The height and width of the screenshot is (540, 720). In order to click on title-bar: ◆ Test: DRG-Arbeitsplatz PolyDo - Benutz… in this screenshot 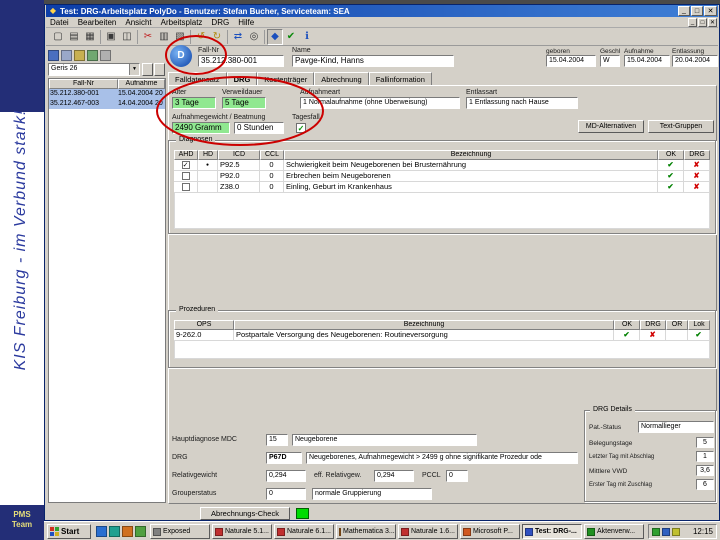, I will do `click(382, 11)`.